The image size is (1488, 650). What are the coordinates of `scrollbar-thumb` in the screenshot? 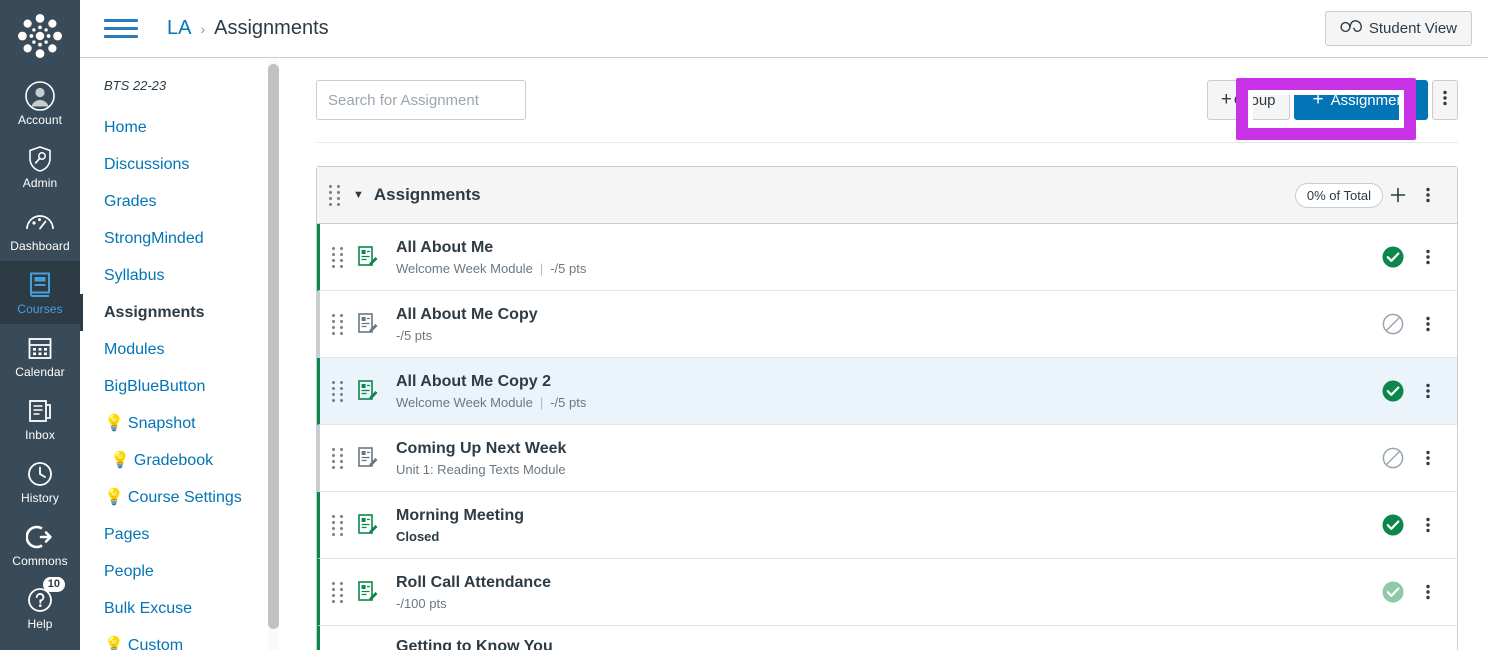 It's located at (273, 346).